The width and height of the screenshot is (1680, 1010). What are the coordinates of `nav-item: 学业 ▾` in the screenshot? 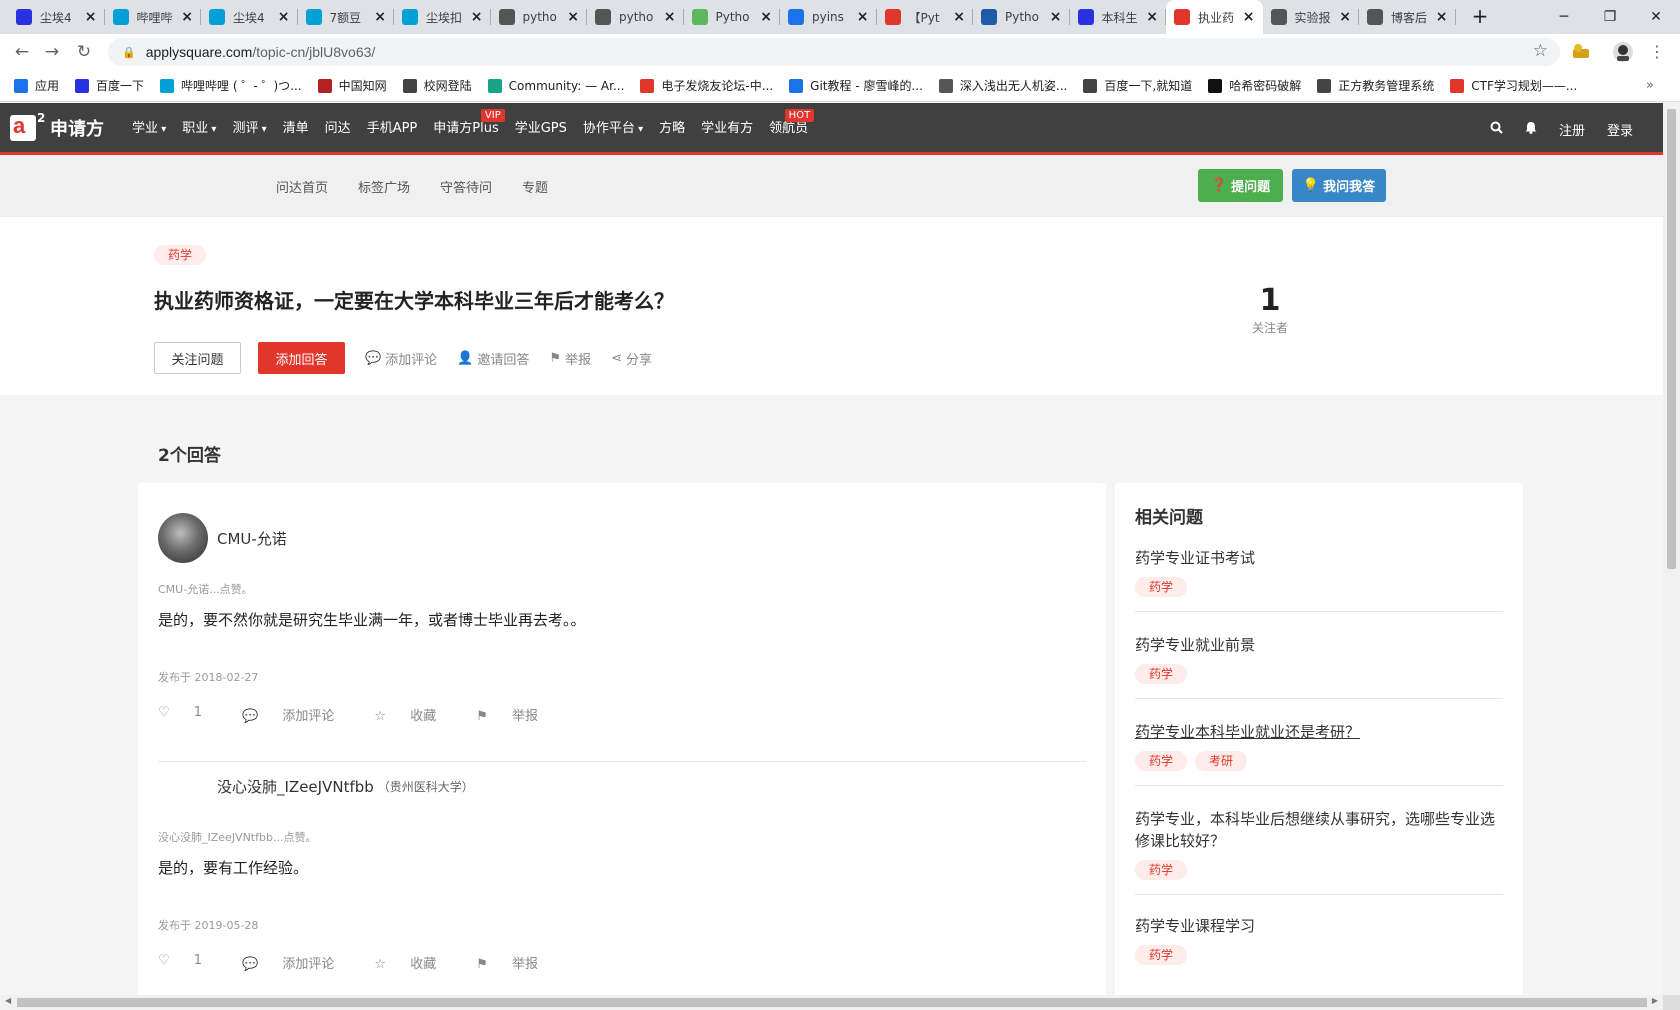 It's located at (149, 129).